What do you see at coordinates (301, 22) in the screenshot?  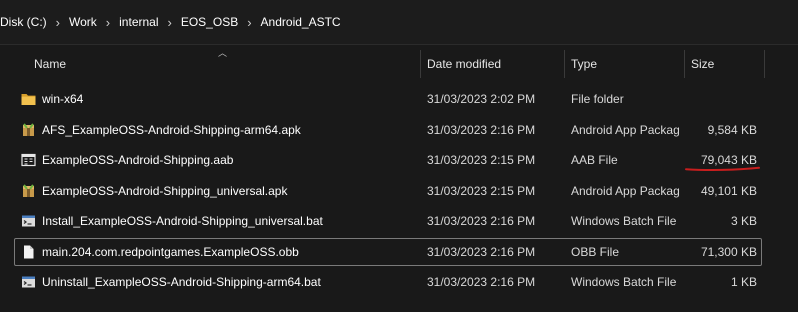 I see `breadcrumb-item-android-astc: Android_ASTC` at bounding box center [301, 22].